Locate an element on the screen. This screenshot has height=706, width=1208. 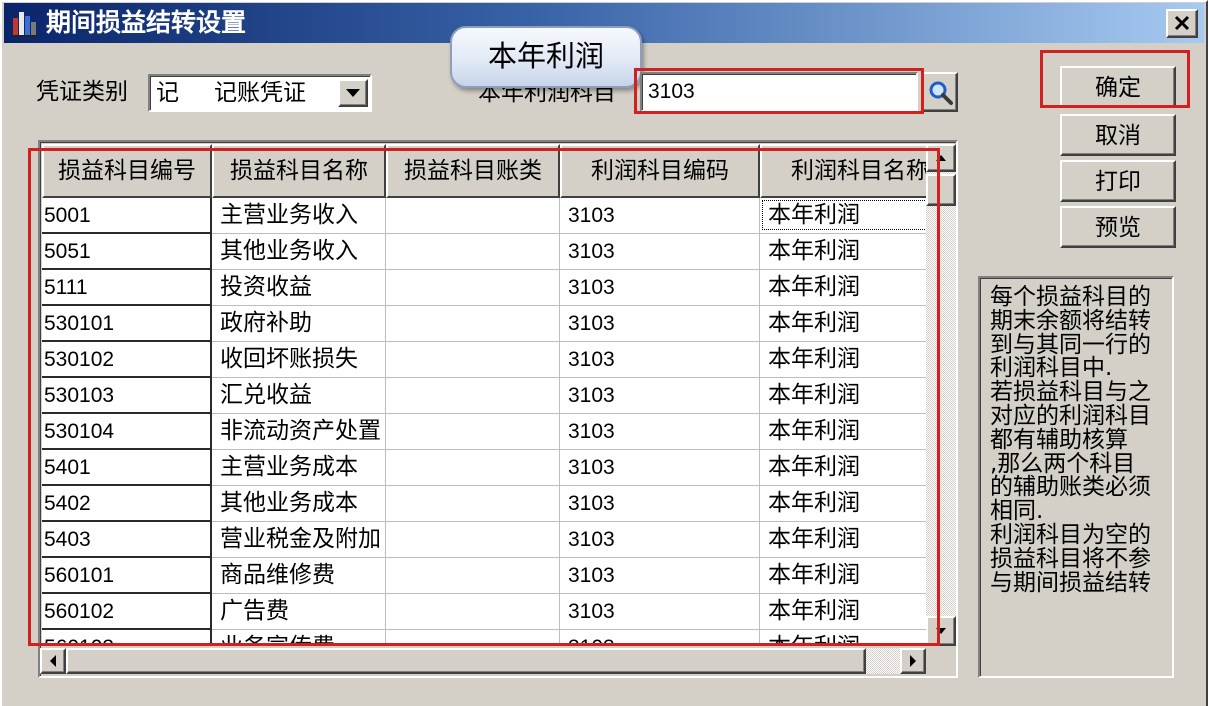
preview-button: 预览 is located at coordinates (1118, 227).